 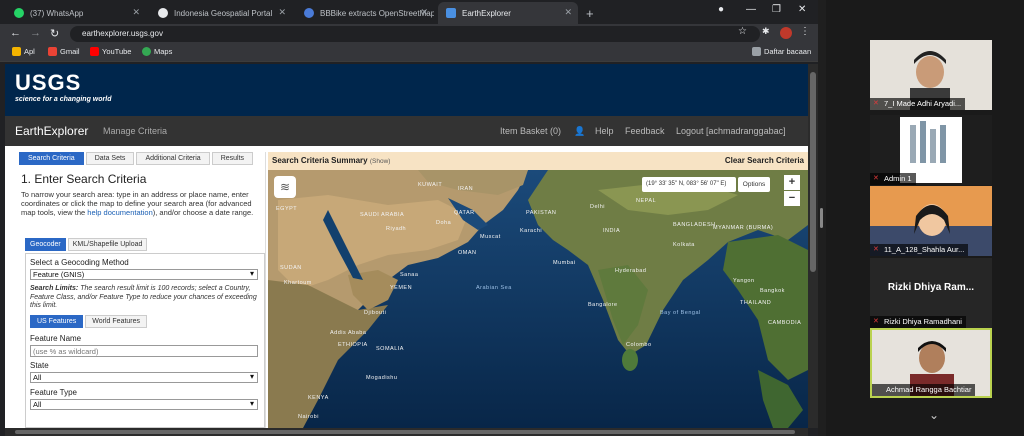 I want to click on profile-record-icon: ●, so click(x=721, y=9).